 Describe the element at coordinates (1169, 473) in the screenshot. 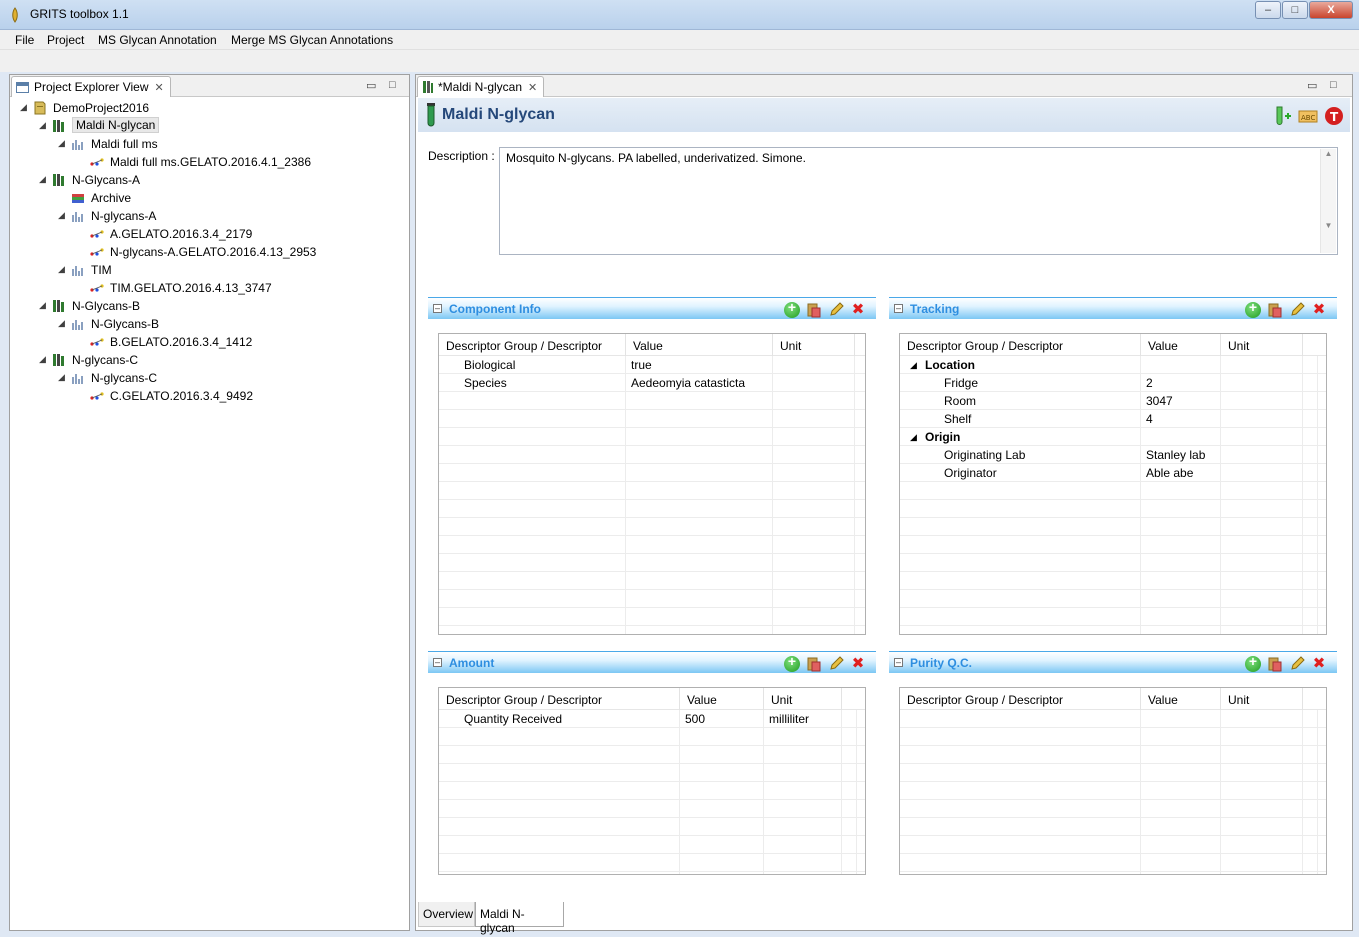

I see `cell-value: Able abe` at that location.